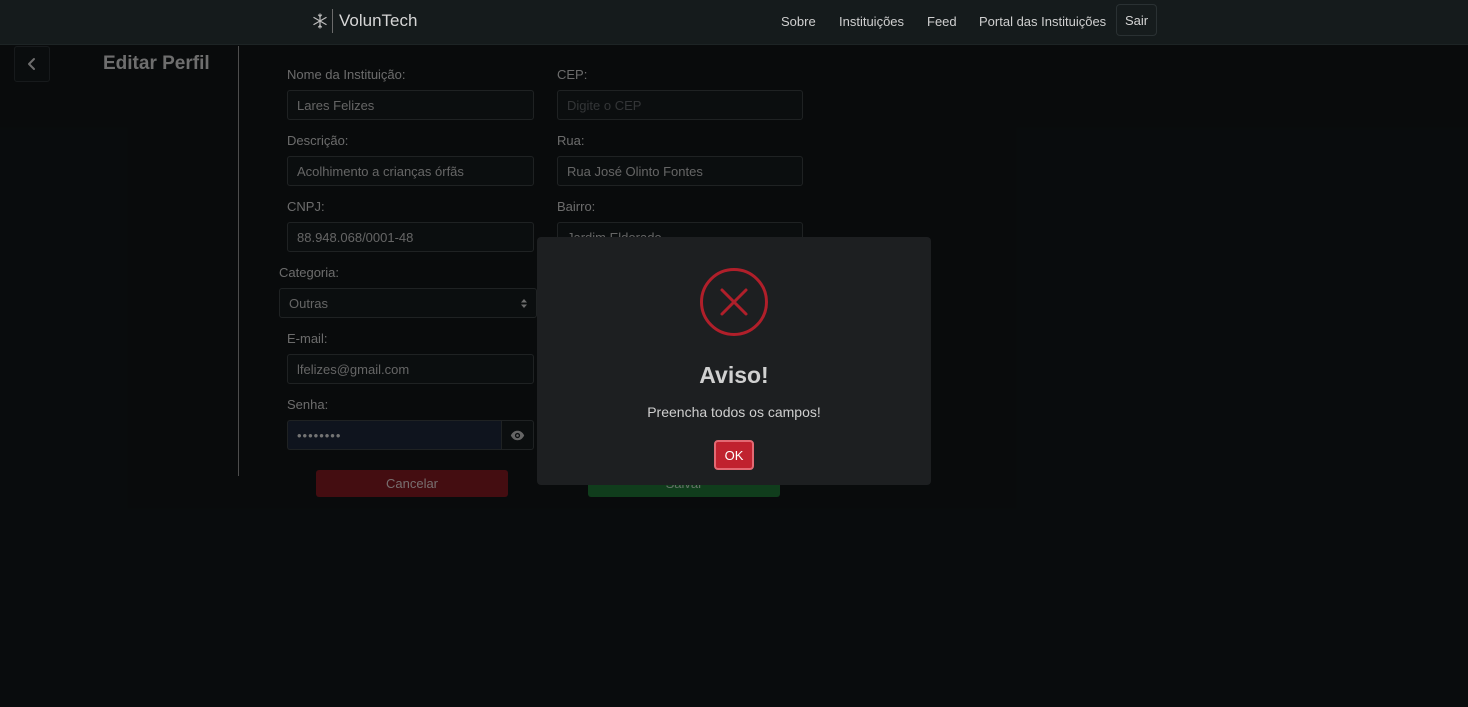  Describe the element at coordinates (378, 20) in the screenshot. I see `brand-name: VolunTech` at that location.